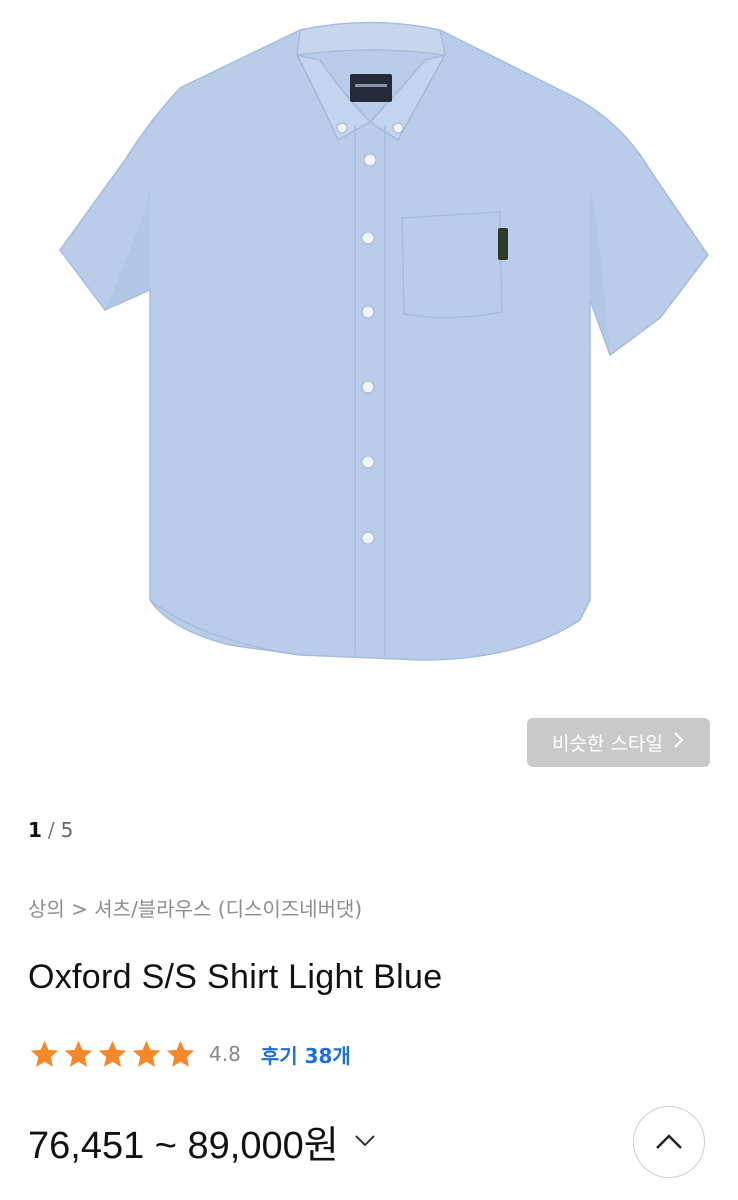  What do you see at coordinates (306, 1054) in the screenshot?
I see `reviews-link: 후기 38개` at bounding box center [306, 1054].